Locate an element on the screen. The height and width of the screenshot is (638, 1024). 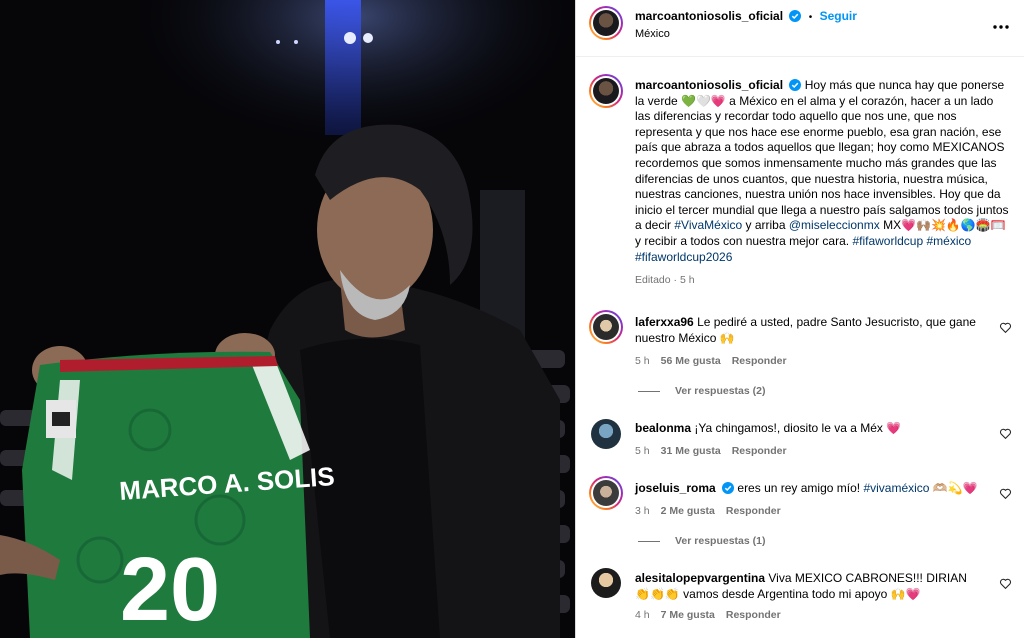
more-options-icon is located at coordinates (1001, 25).